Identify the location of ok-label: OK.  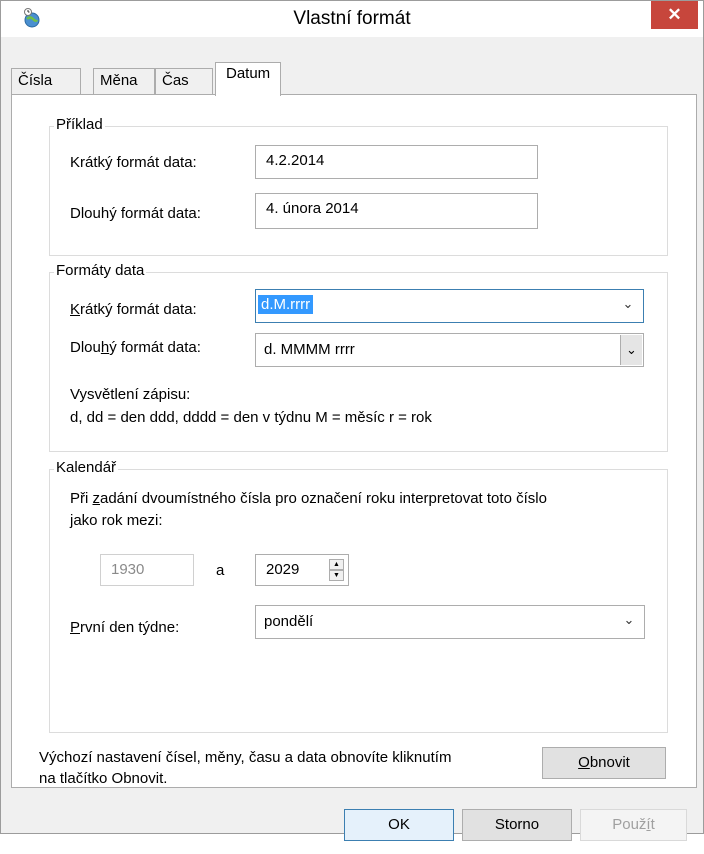
(399, 824).